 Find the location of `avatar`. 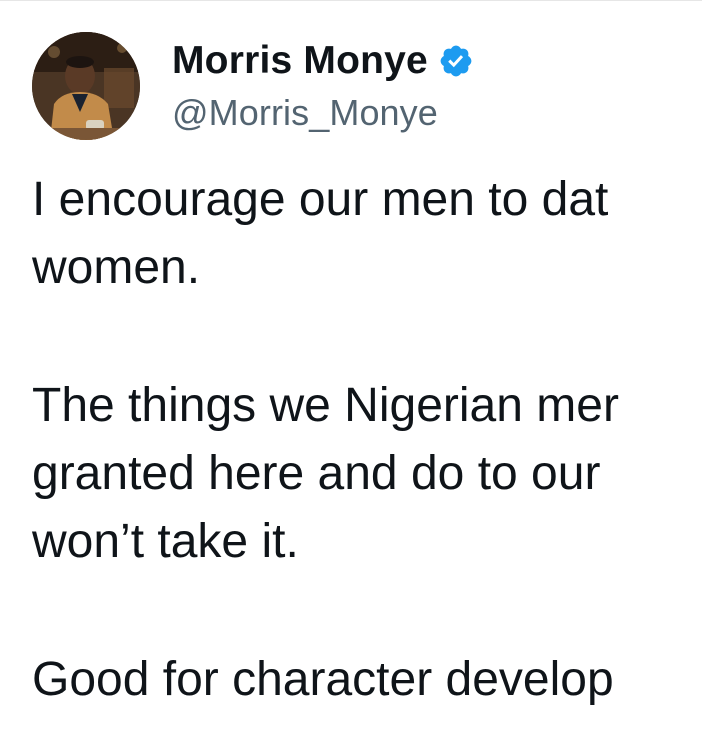

avatar is located at coordinates (86, 86).